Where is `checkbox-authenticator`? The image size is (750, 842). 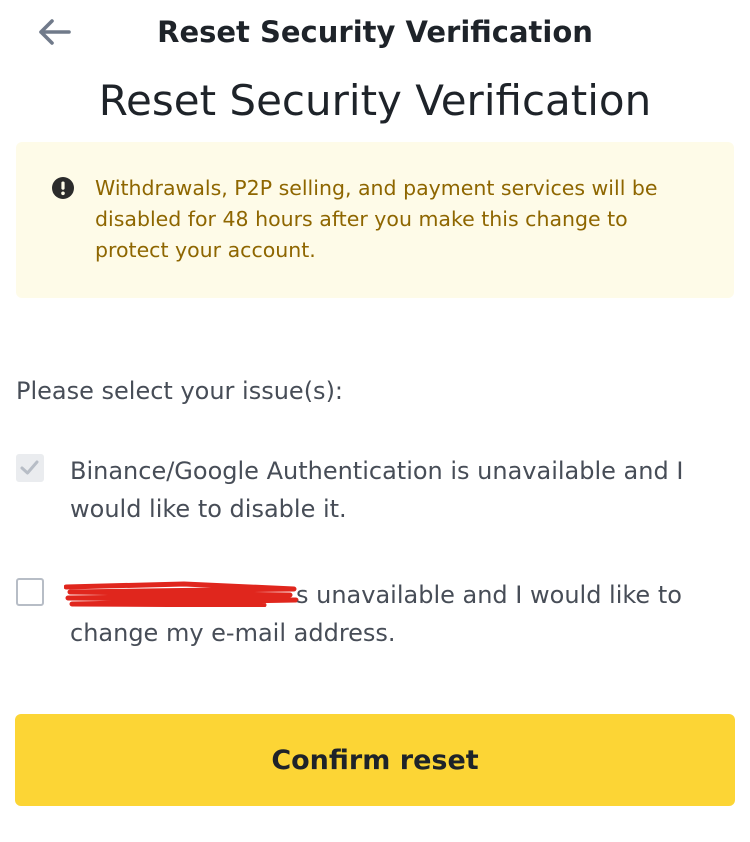 checkbox-authenticator is located at coordinates (30, 468).